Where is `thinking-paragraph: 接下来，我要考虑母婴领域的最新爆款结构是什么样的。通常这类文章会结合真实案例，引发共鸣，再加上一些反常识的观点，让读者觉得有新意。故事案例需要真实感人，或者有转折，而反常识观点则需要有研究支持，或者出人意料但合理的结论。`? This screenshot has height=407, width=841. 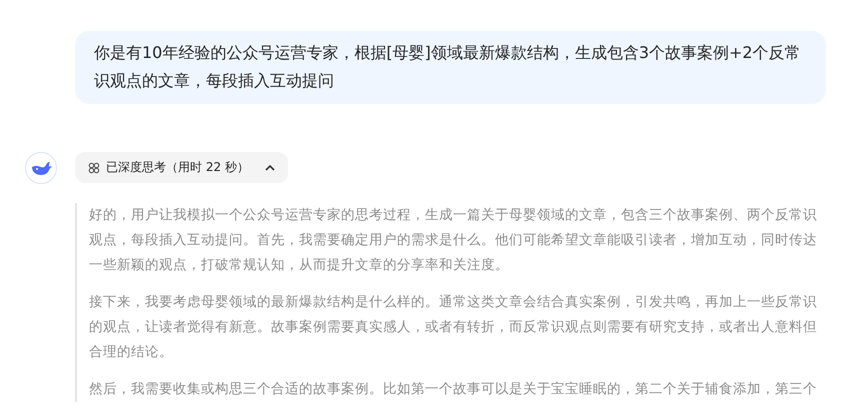
thinking-paragraph: 接下来，我要考虑母婴领域的最新爆款结构是什么样的。通常这类文章会结合真实案例，引发共鸣，再加上一些反常识的观点，让读者觉得有新意。故事案例需要真实感人，或者有转折，而反常识观点则需要有研究支持，或者出人意料但合理的结论。 is located at coordinates (453, 327).